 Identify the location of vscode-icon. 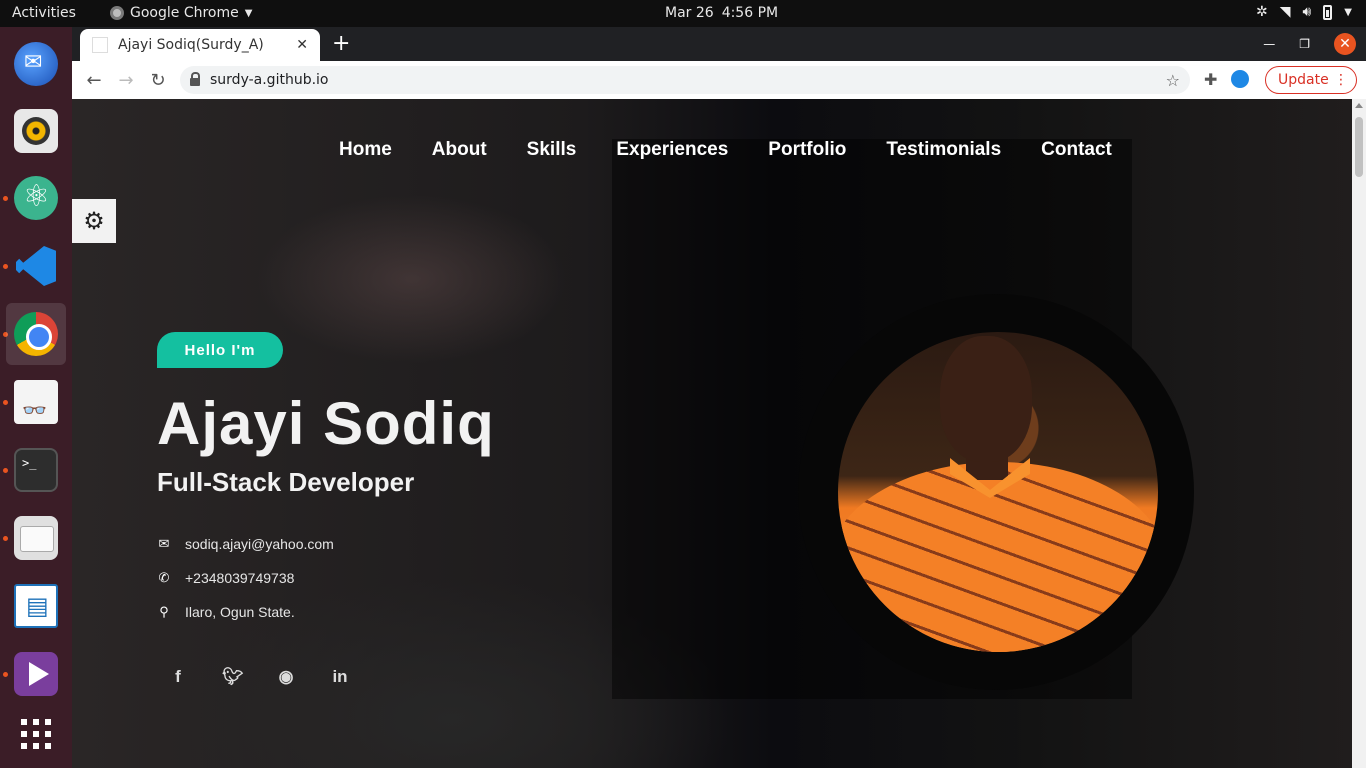
(36, 266).